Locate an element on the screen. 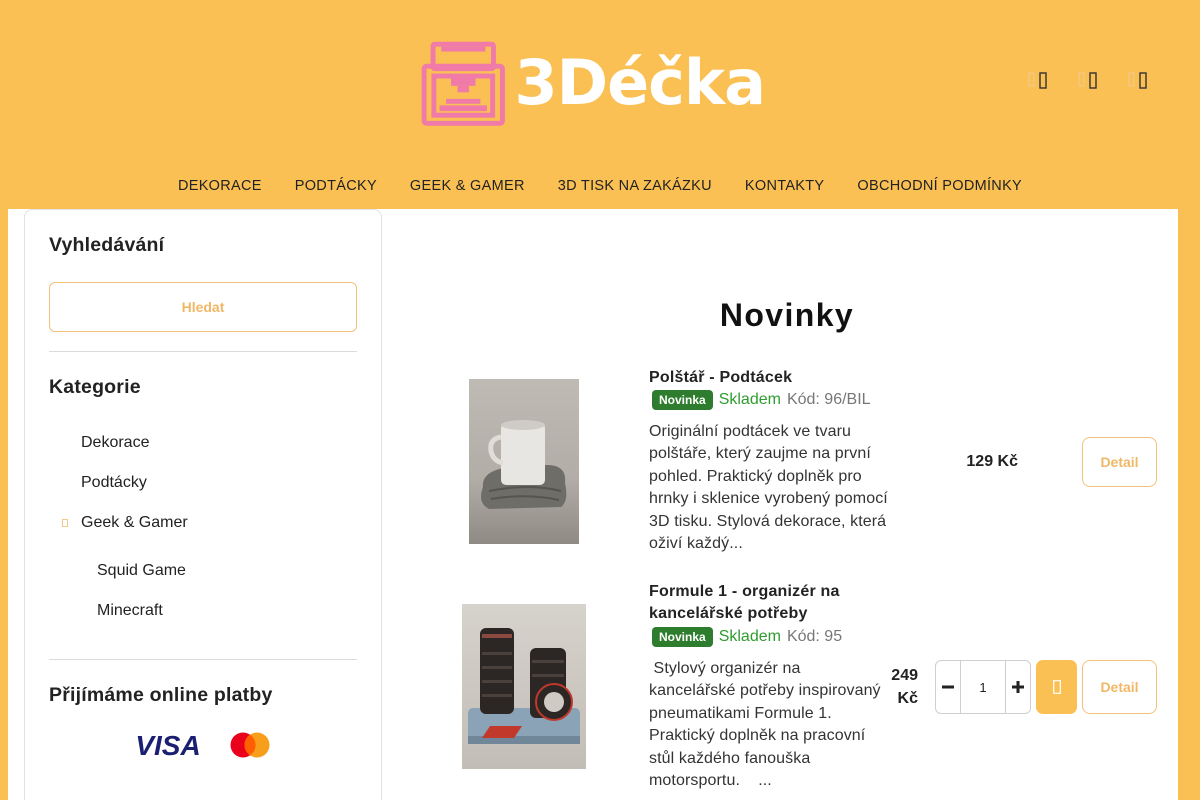 The width and height of the screenshot is (1200, 800). nav-item-obchodni-podminky: OBCHODNÍ PODMÍNKY is located at coordinates (939, 186).